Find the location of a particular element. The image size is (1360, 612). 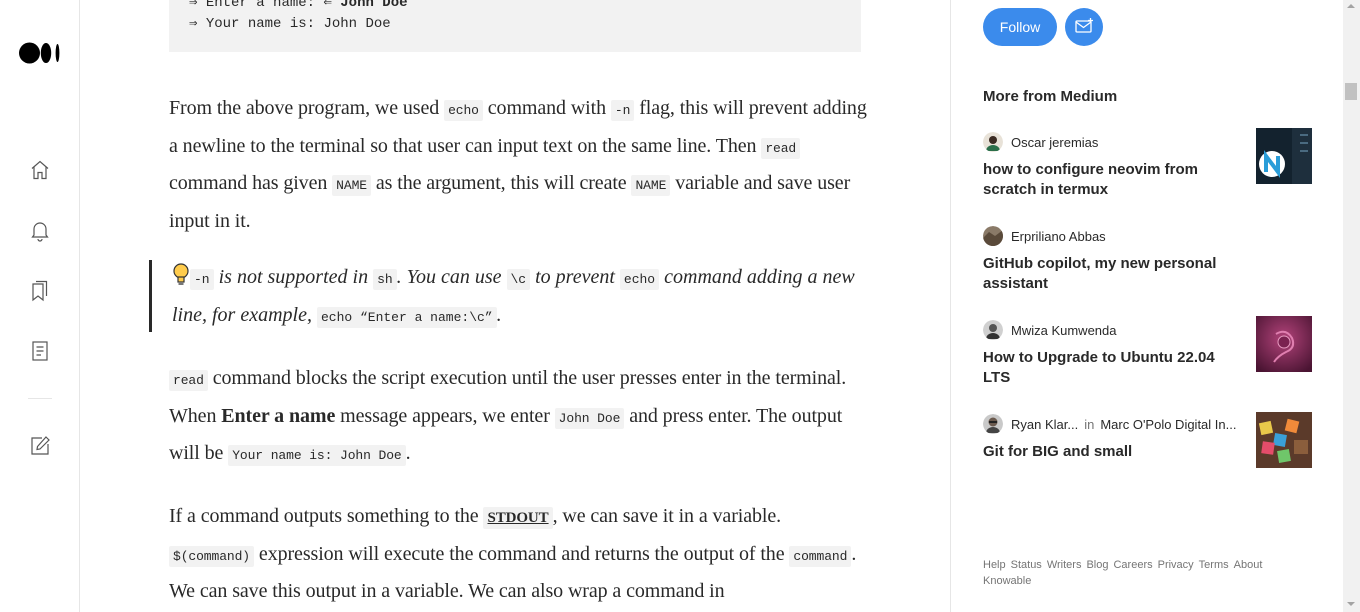

stdout-link: STDOUT is located at coordinates (518, 518).